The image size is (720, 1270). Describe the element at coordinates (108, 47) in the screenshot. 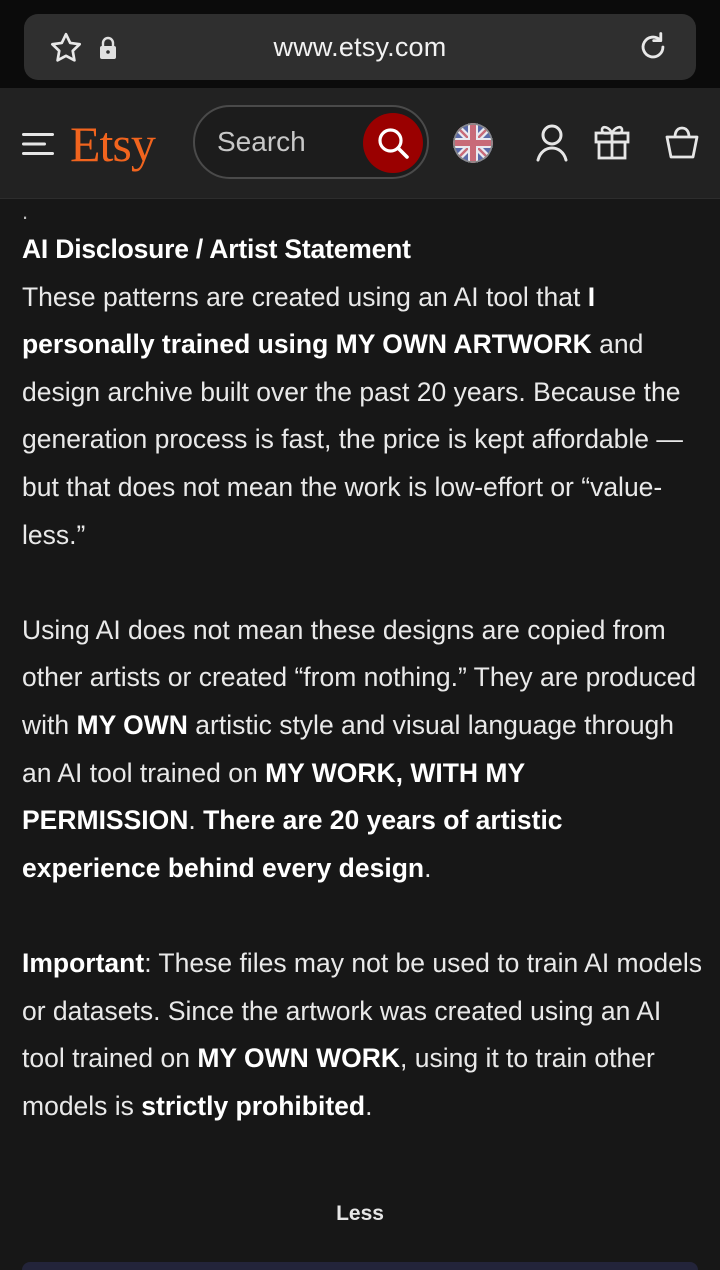

I see `lock-icon` at that location.